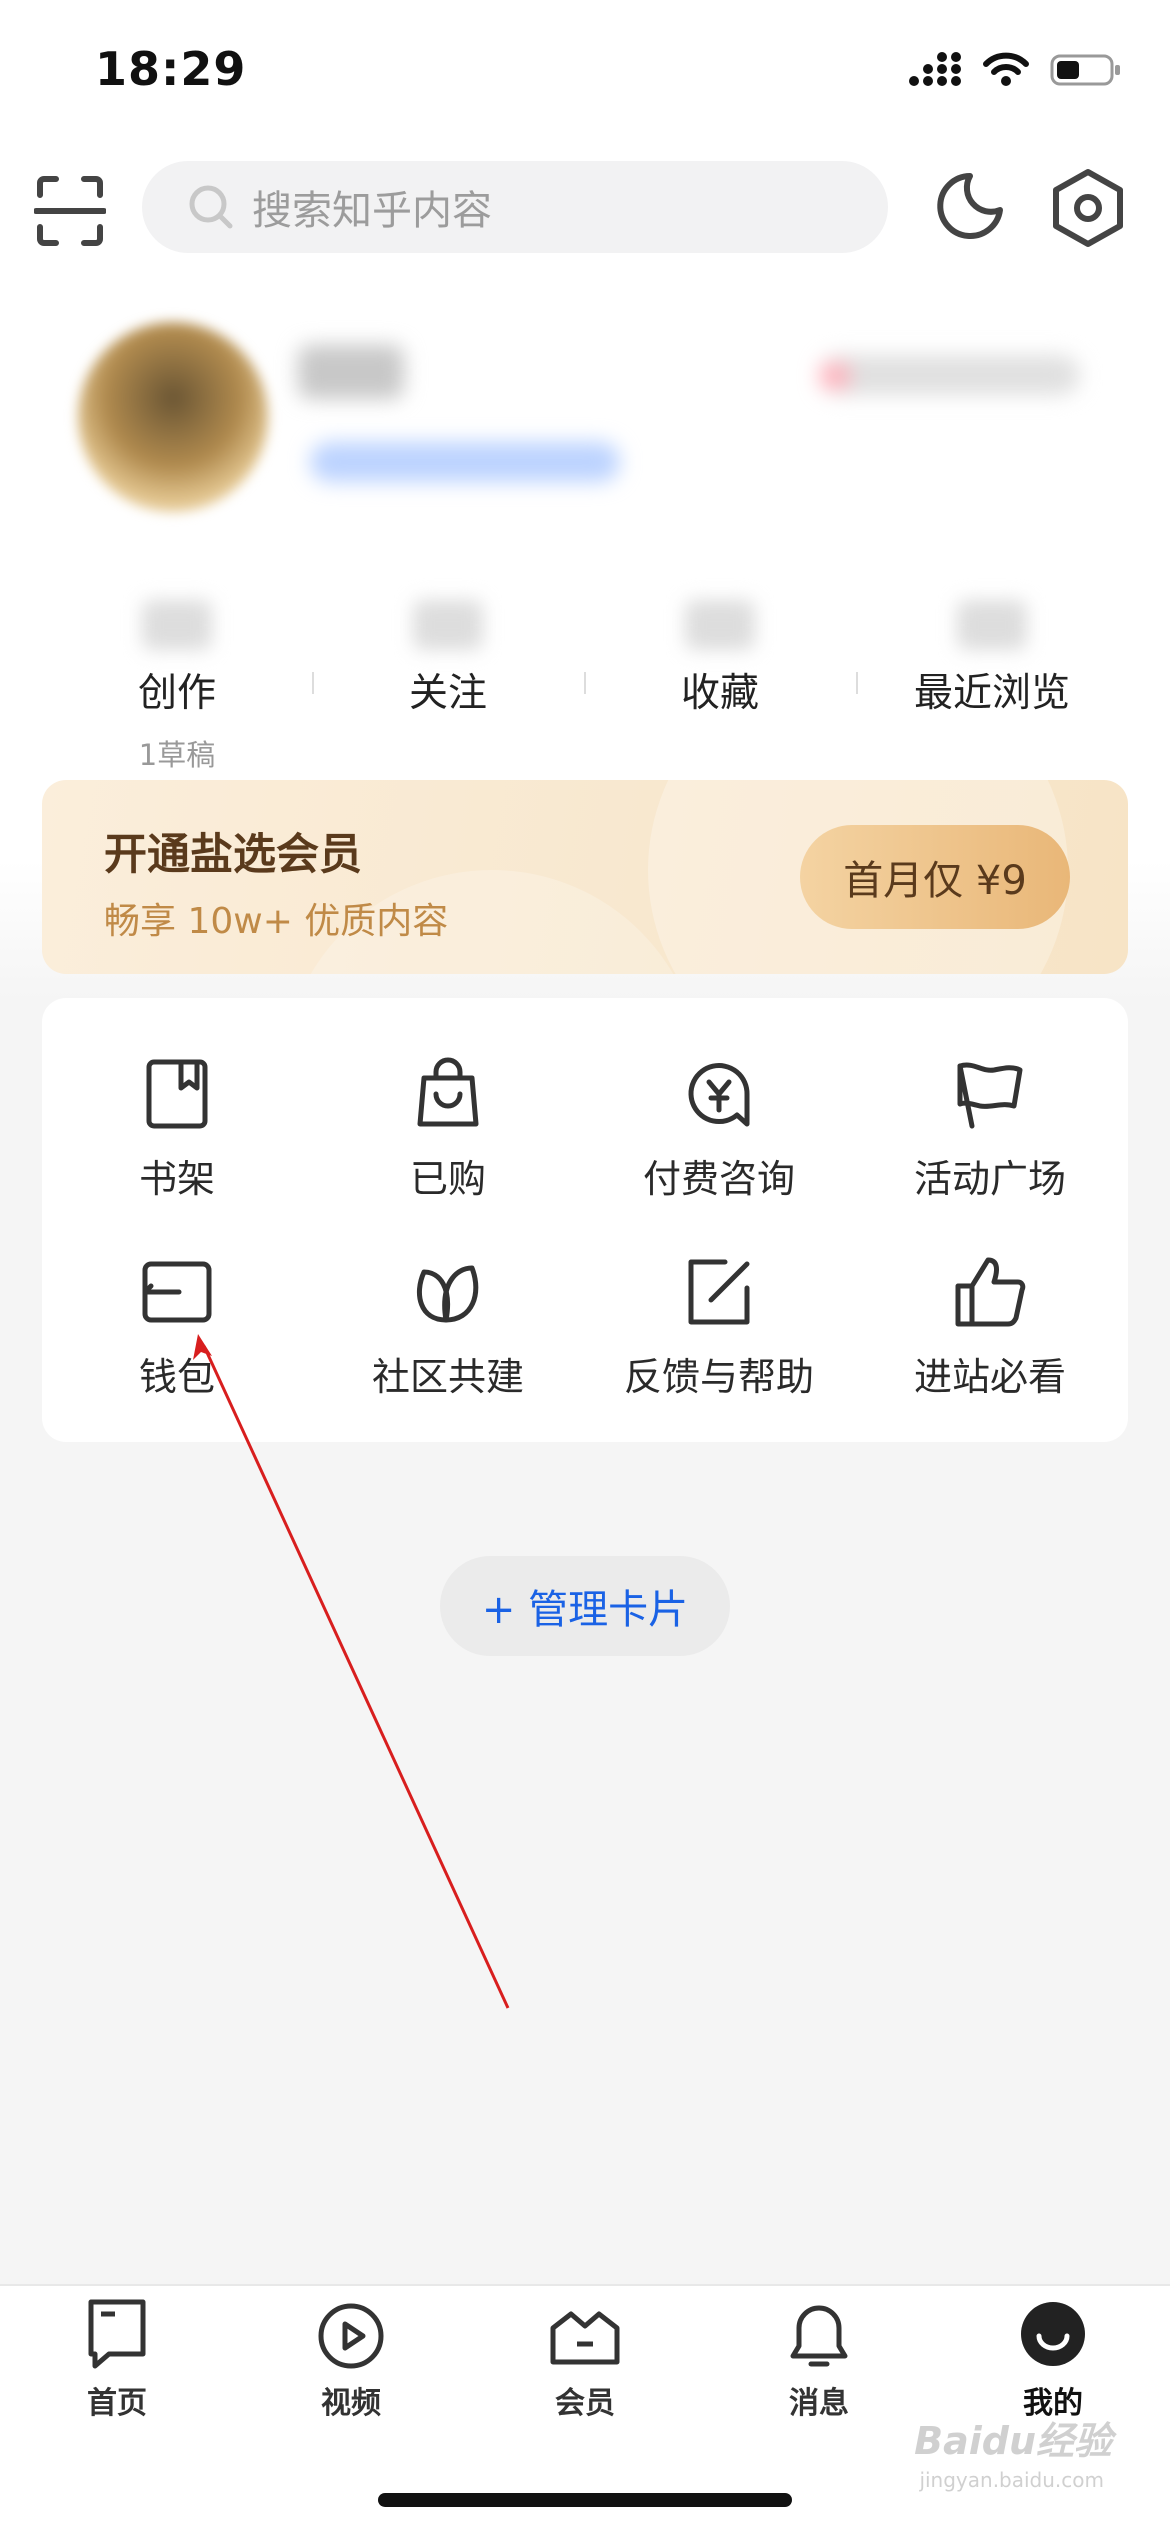  Describe the element at coordinates (1053, 2334) in the screenshot. I see `profile-face-icon` at that location.